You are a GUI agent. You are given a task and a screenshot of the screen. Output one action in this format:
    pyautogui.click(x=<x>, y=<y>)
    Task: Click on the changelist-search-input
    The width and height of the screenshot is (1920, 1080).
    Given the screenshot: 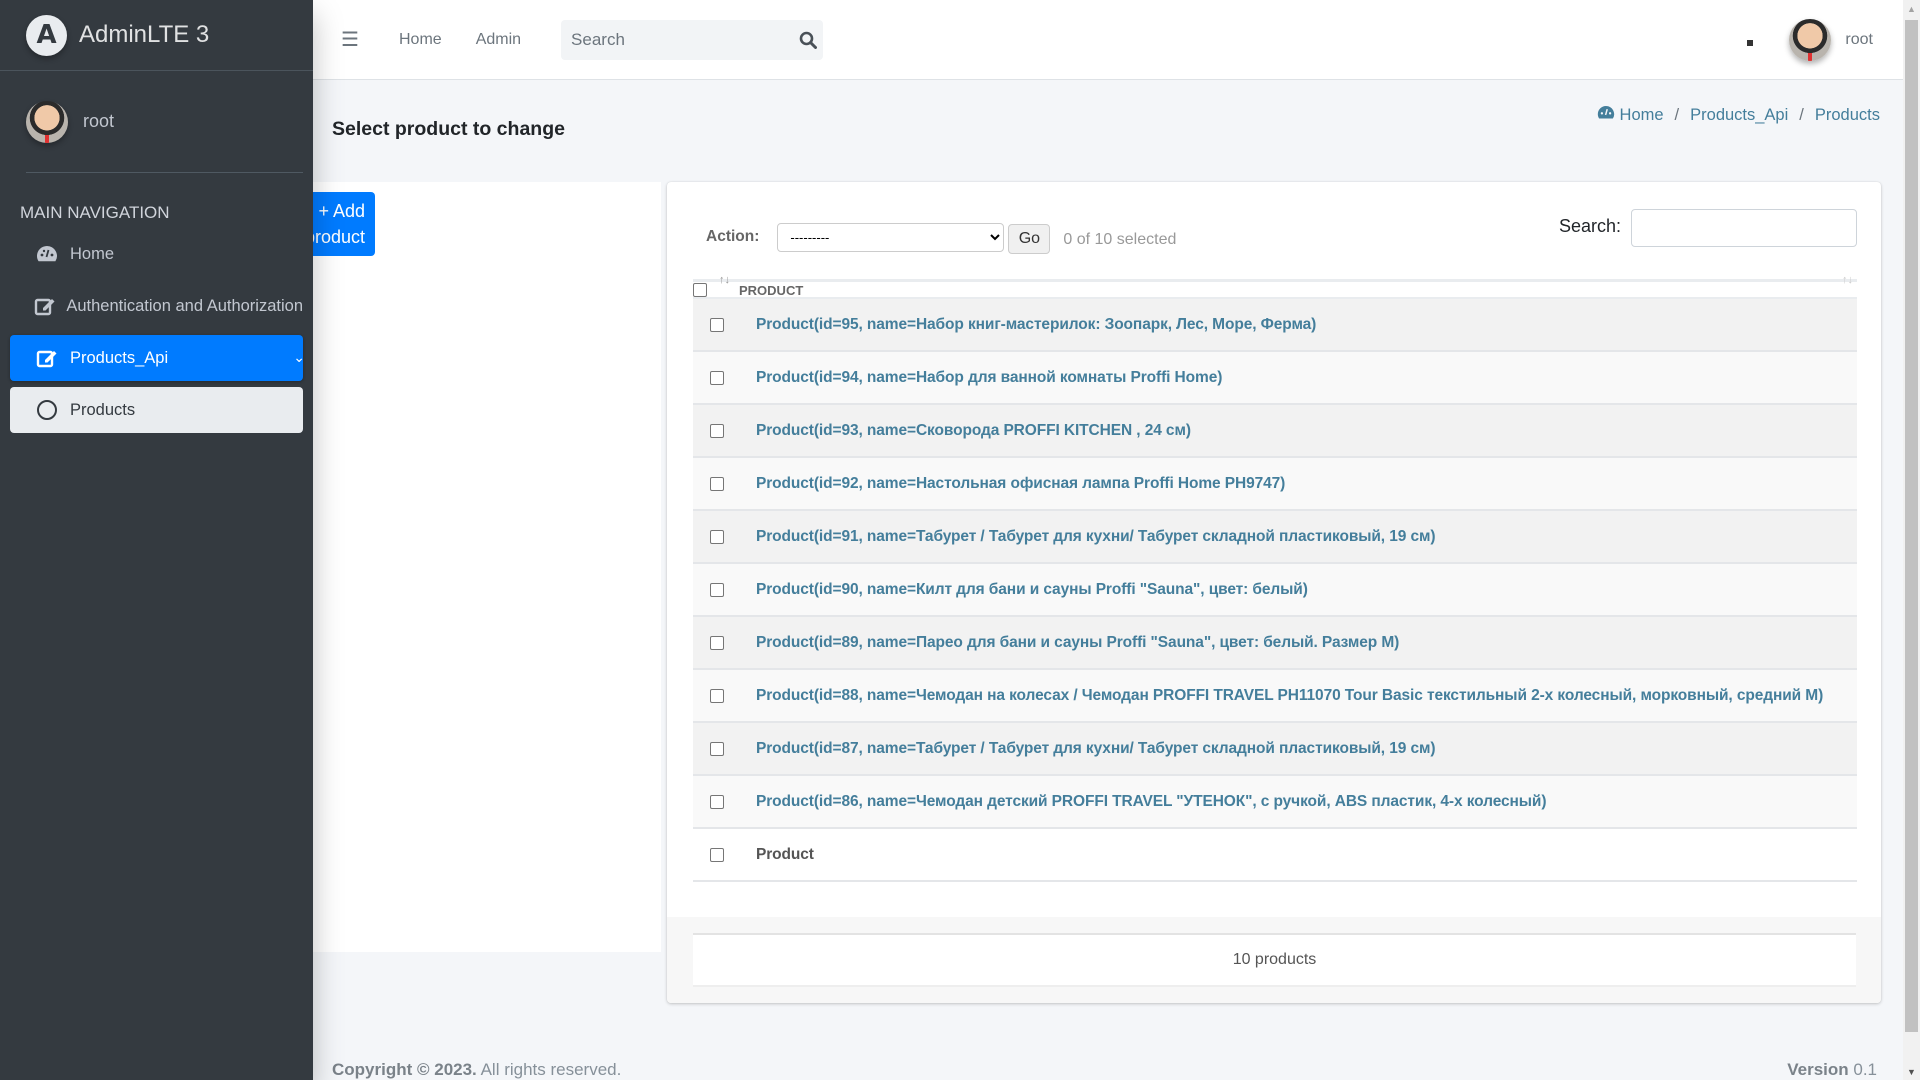 What is the action you would take?
    pyautogui.click(x=1744, y=228)
    